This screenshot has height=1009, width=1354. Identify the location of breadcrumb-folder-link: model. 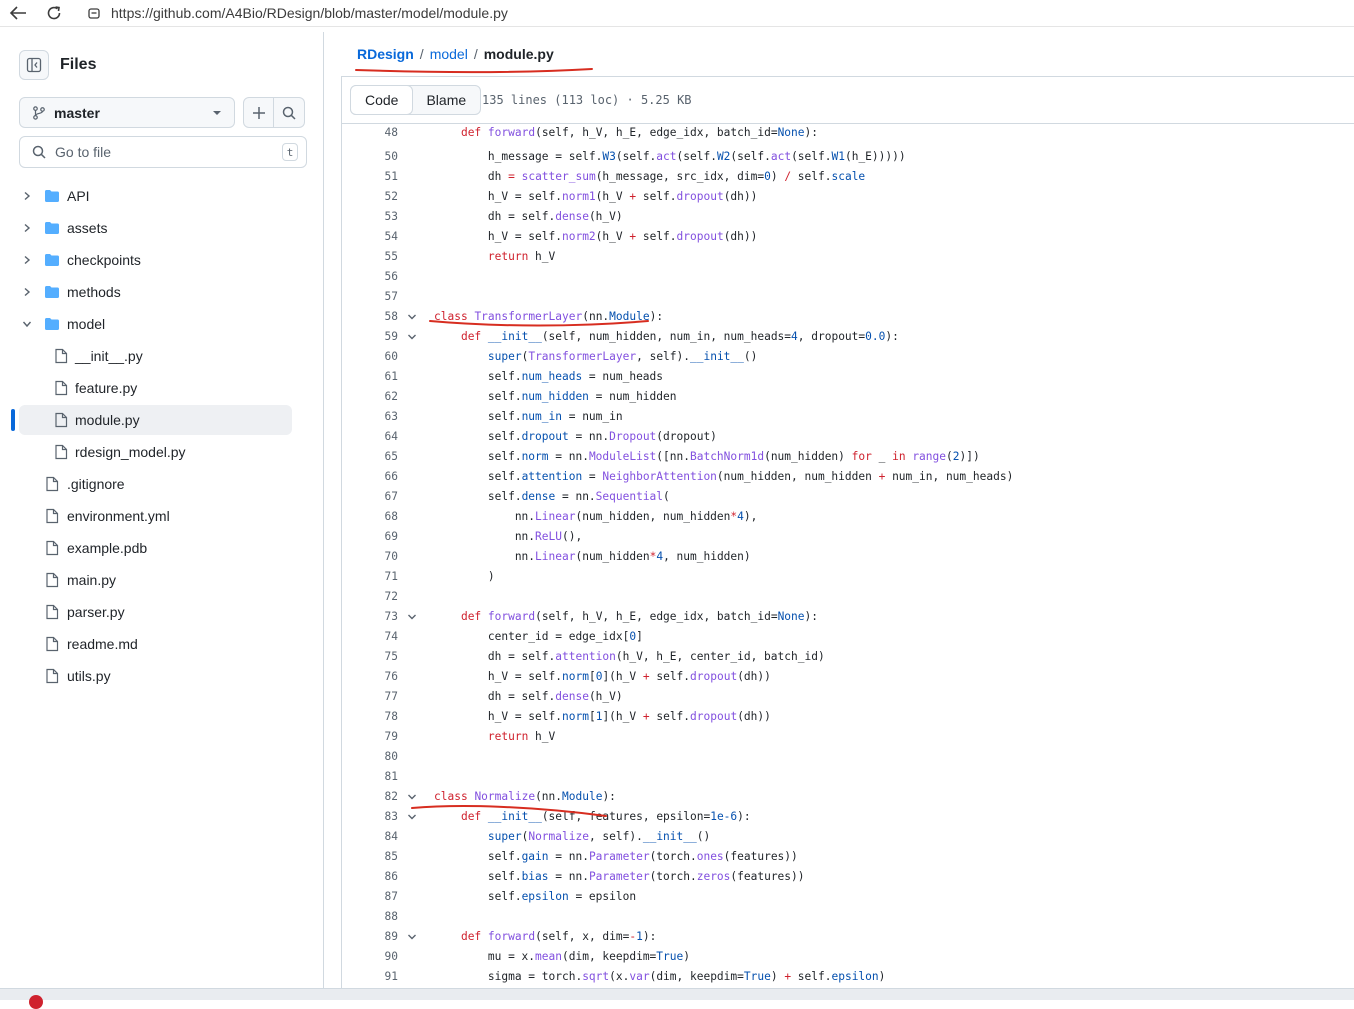
(449, 54).